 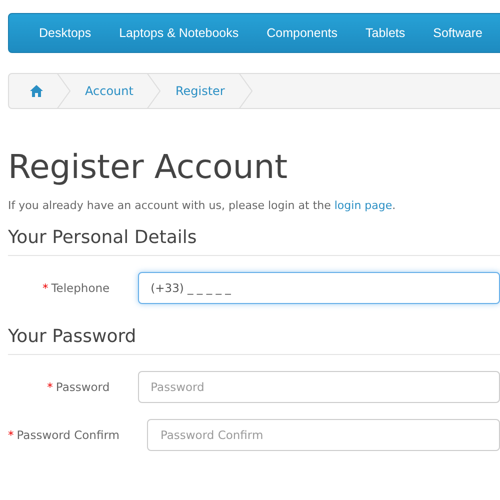 I want to click on section-heading: Your Password, so click(x=254, y=340).